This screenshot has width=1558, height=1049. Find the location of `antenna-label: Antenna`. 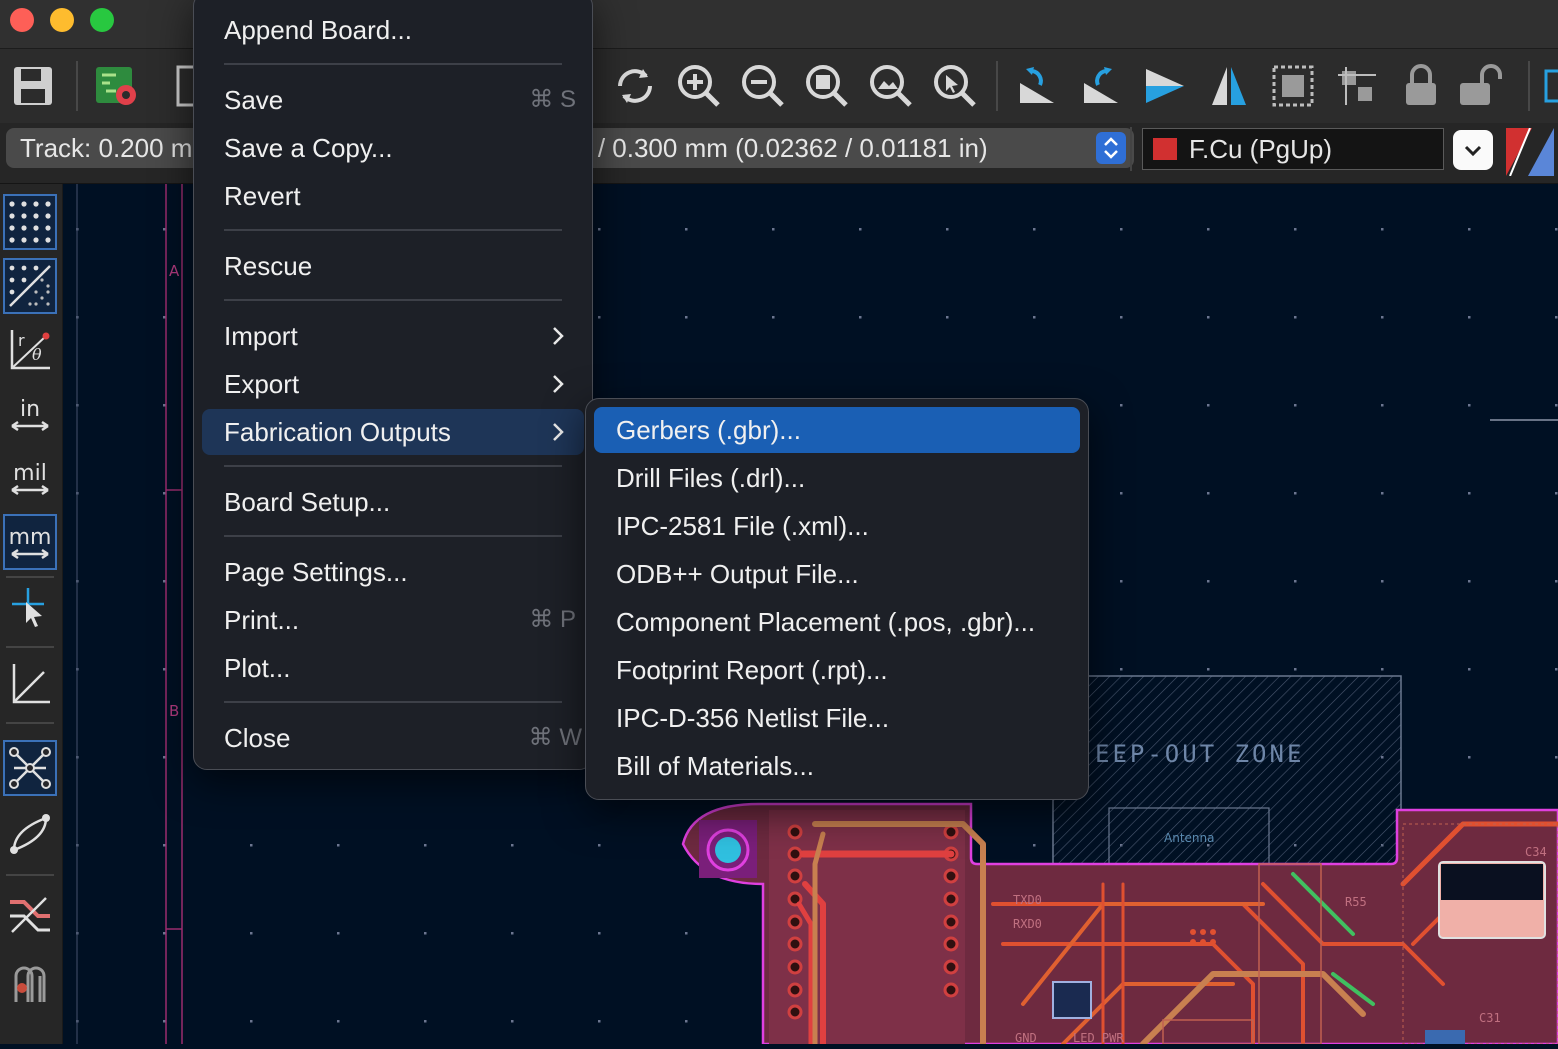

antenna-label: Antenna is located at coordinates (1189, 838).